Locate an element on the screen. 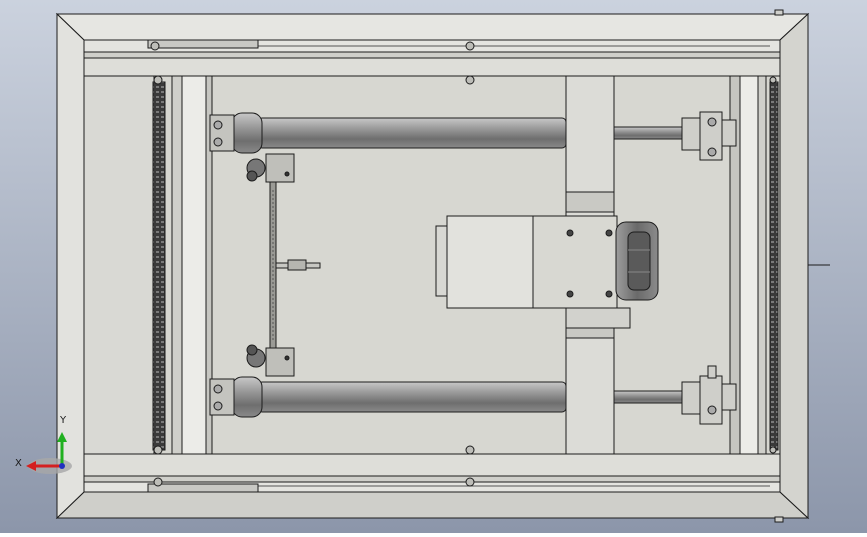 This screenshot has height=537, width=867. right-side-member is located at coordinates (754, 265).